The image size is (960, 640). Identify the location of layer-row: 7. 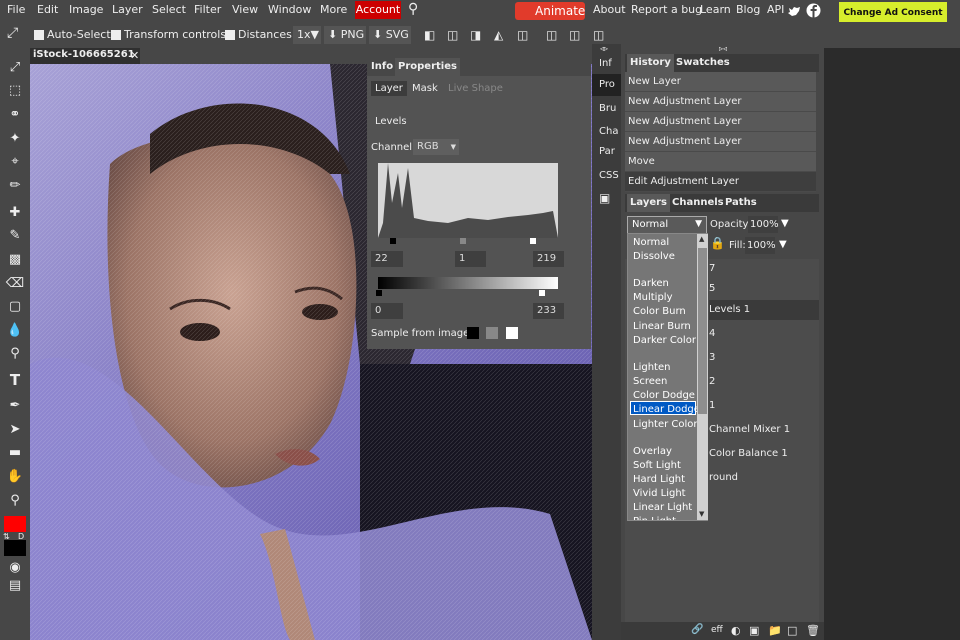
(764, 269).